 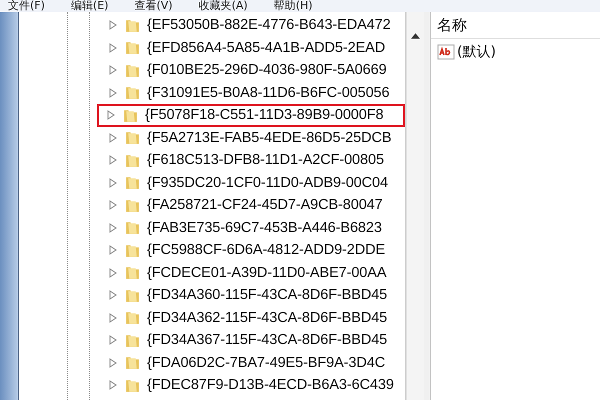 I want to click on menu-item: 收藏夹(A), so click(x=223, y=6).